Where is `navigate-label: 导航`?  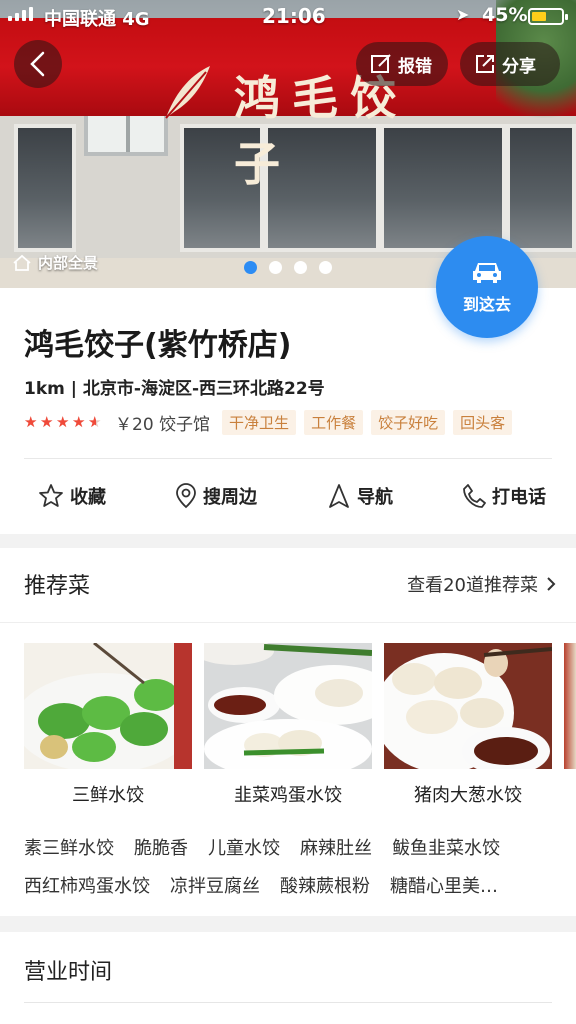 navigate-label: 导航 is located at coordinates (375, 497).